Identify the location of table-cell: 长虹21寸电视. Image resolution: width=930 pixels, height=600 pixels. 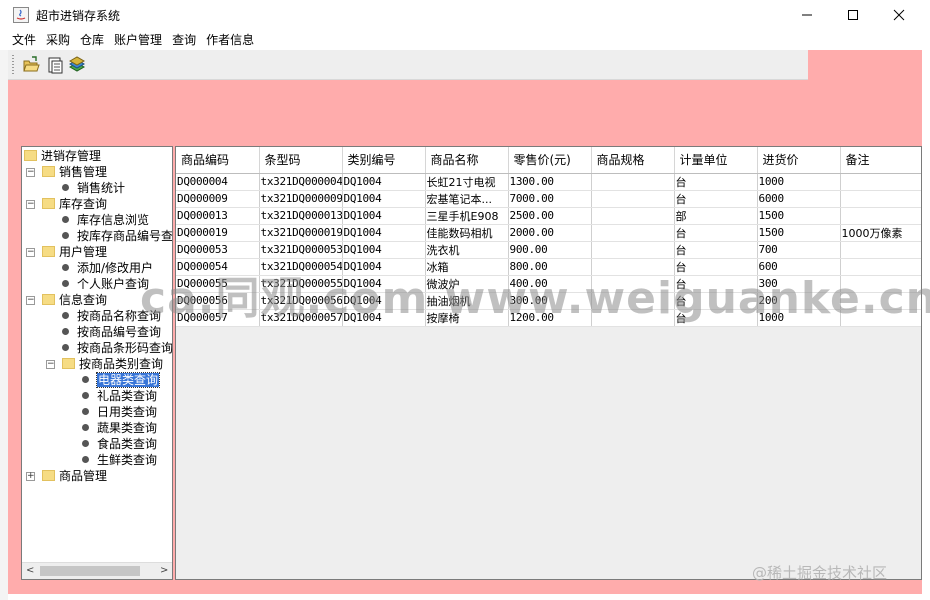
(467, 182).